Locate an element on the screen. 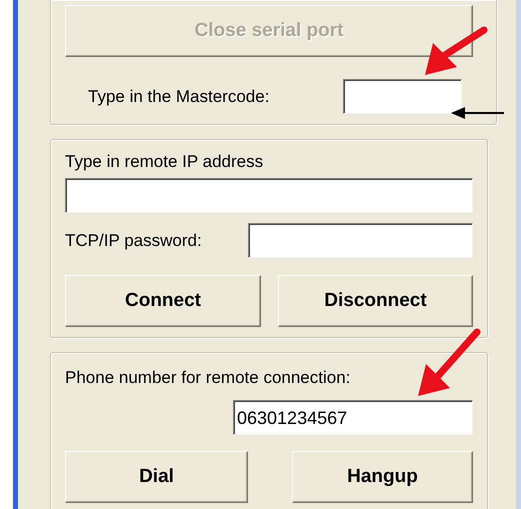 The image size is (521, 509). input-field: 06301234567 is located at coordinates (353, 417).